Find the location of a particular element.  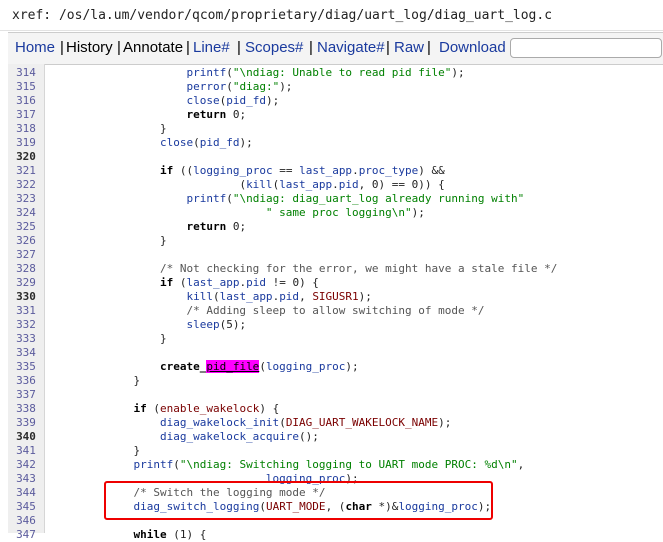

line-number-link: 319 is located at coordinates (26, 143).